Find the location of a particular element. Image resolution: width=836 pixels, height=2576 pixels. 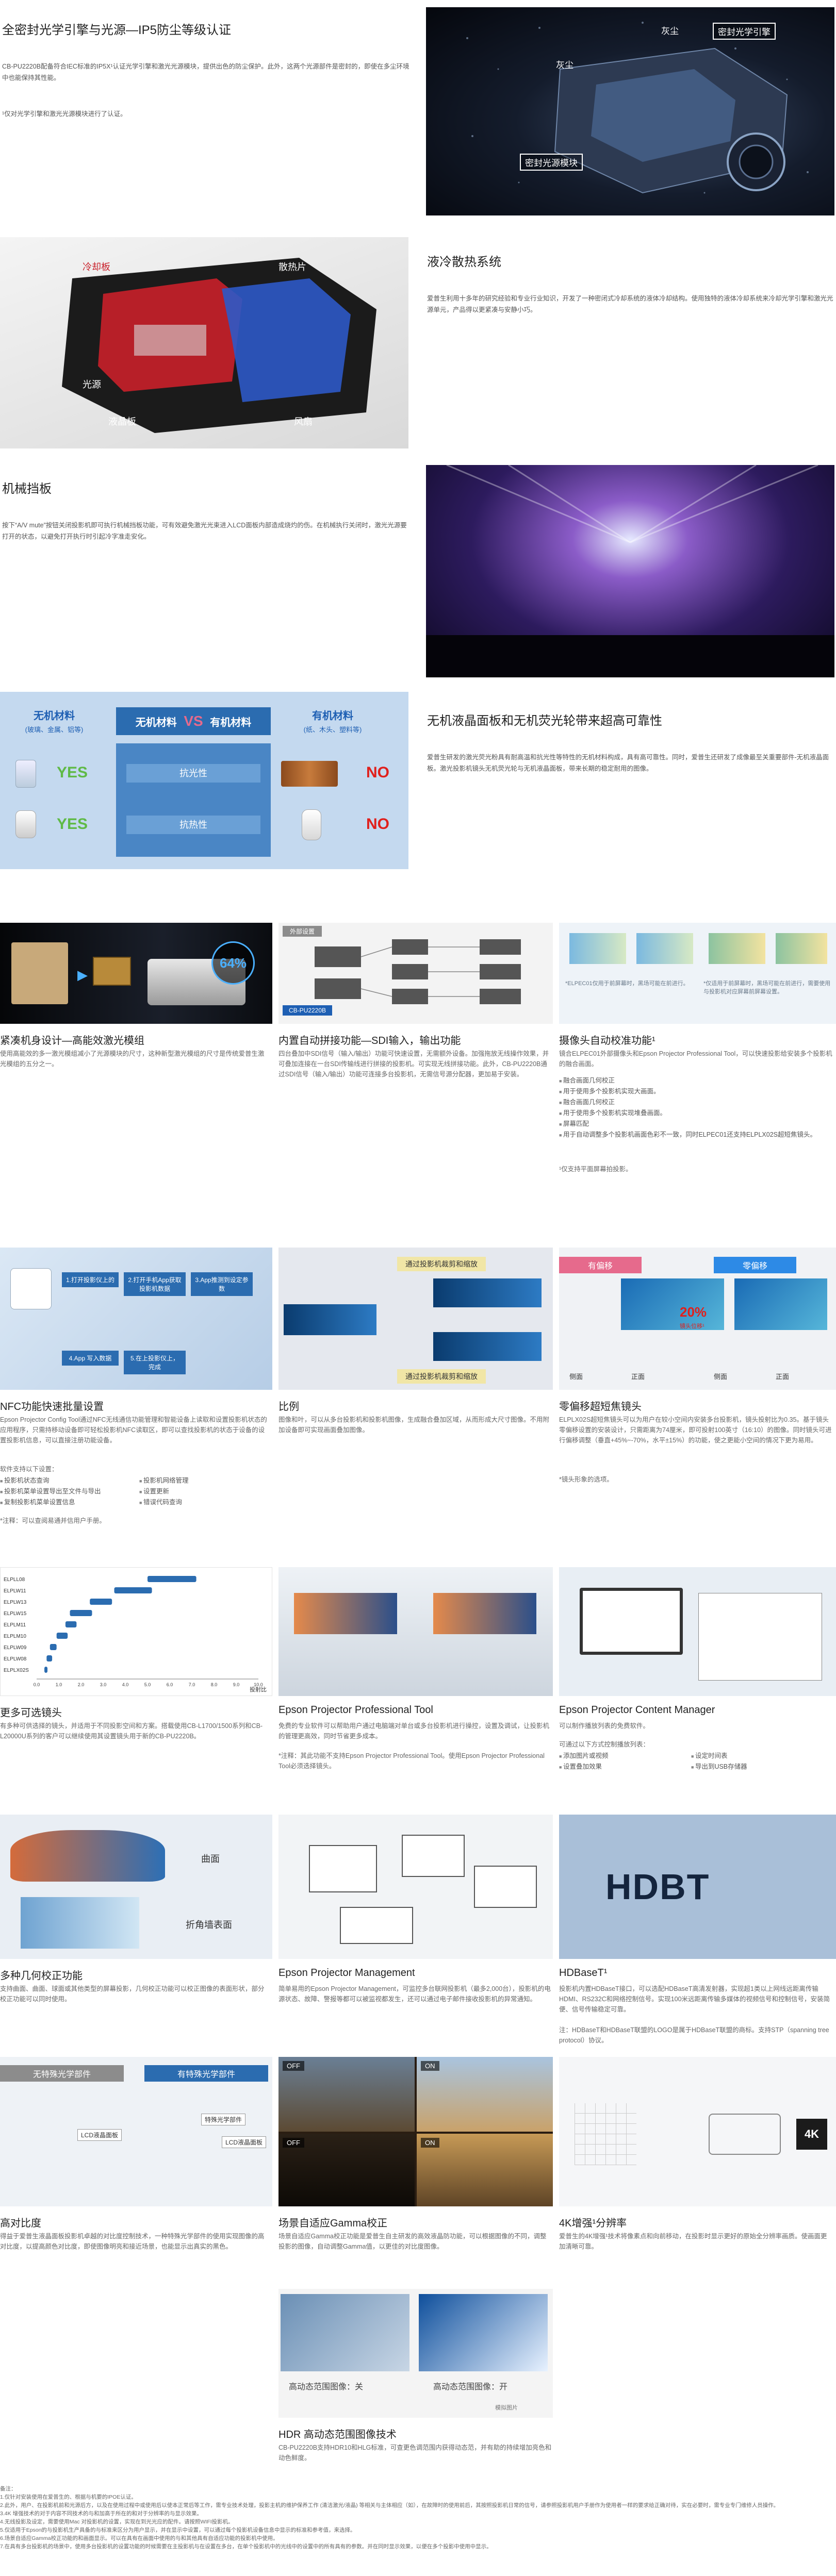

geometry-correction-image: 曲面 折角墙表面 is located at coordinates (136, 1887).